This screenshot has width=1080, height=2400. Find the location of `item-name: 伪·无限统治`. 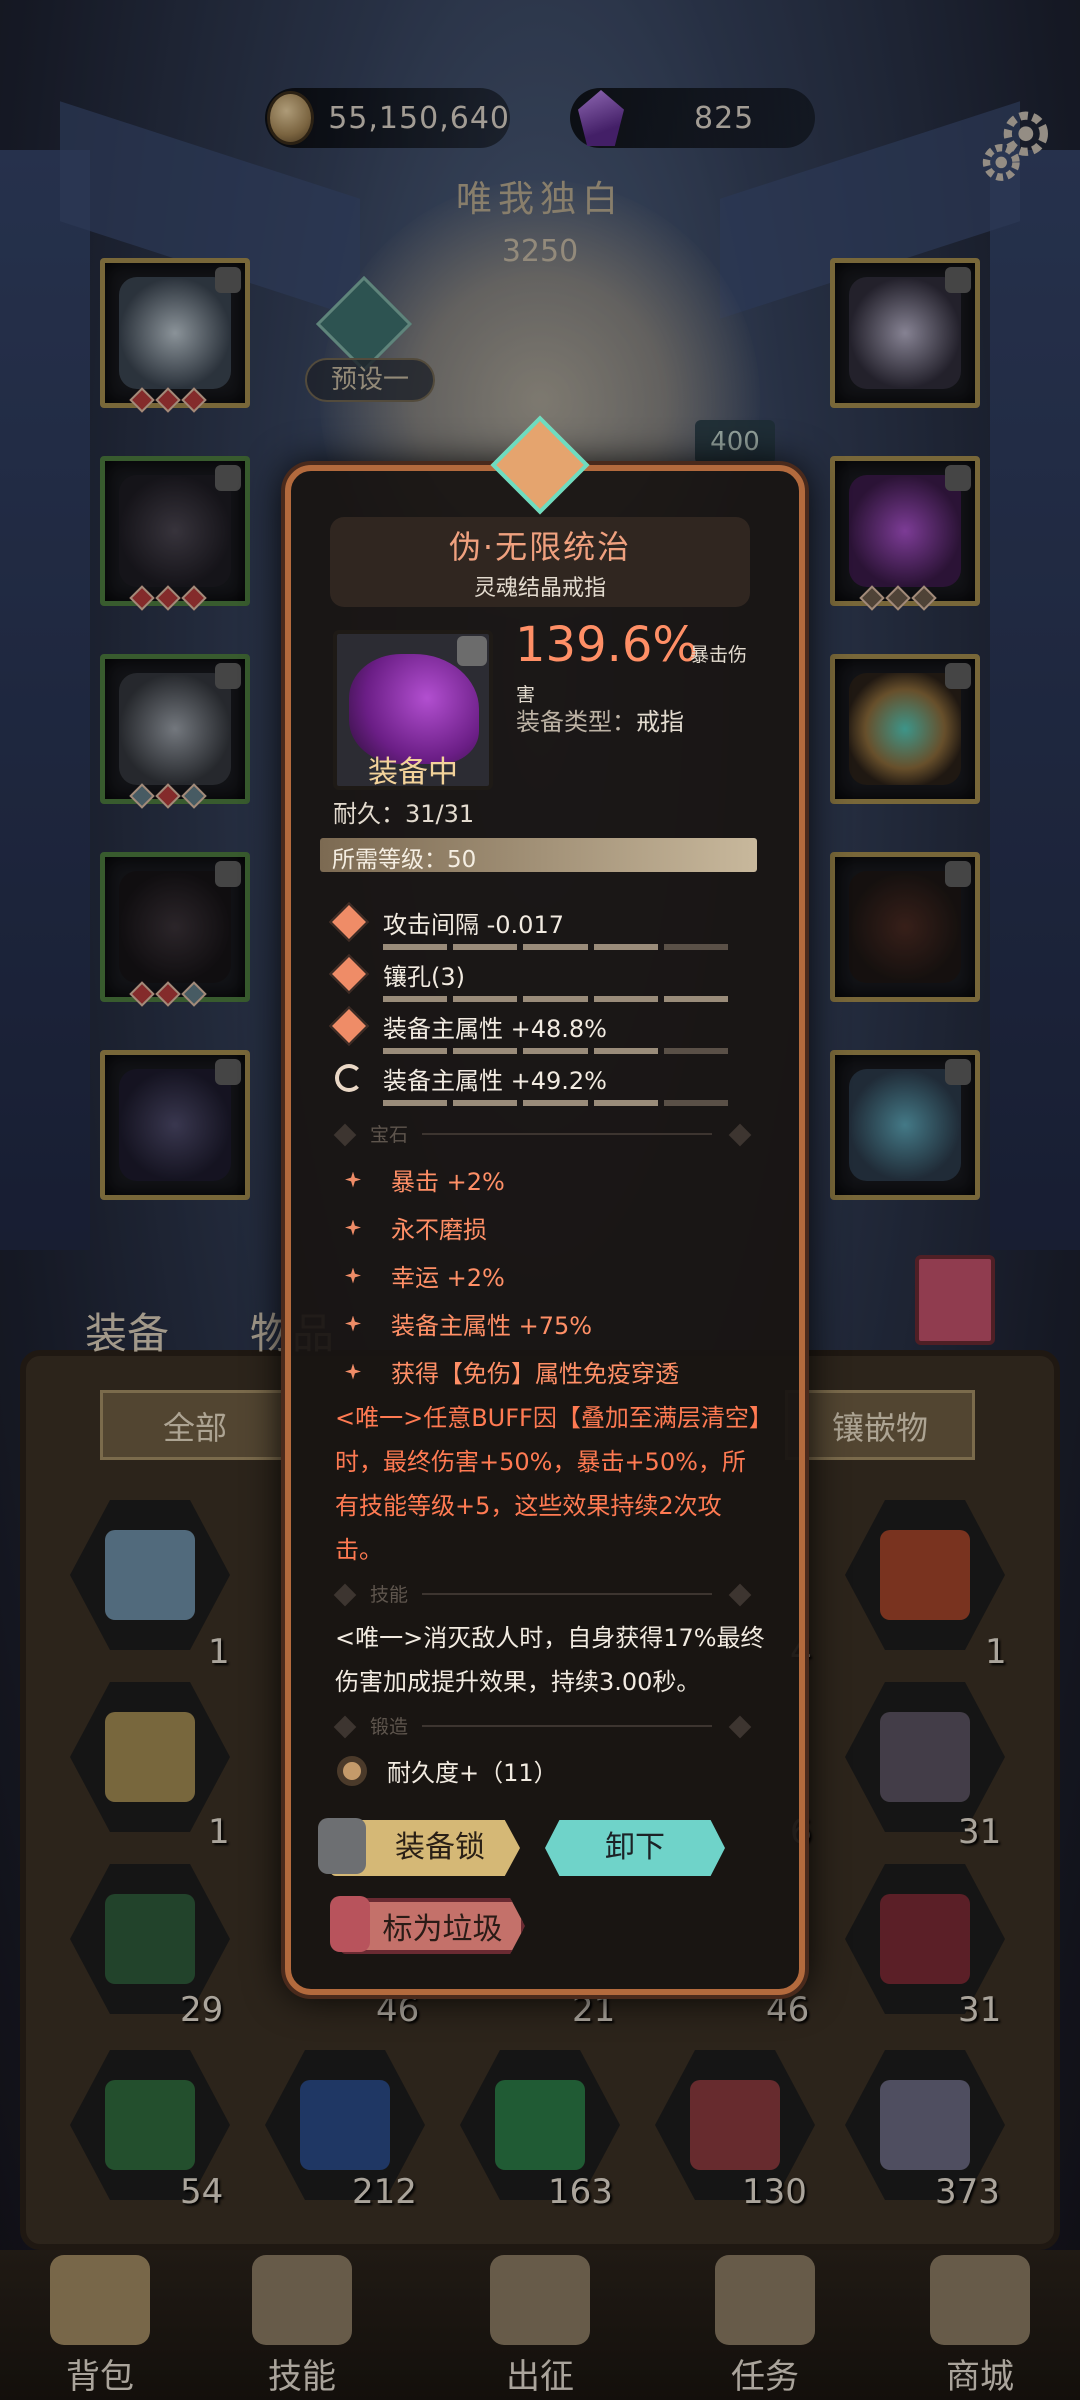

item-name: 伪·无限统治 is located at coordinates (540, 547).